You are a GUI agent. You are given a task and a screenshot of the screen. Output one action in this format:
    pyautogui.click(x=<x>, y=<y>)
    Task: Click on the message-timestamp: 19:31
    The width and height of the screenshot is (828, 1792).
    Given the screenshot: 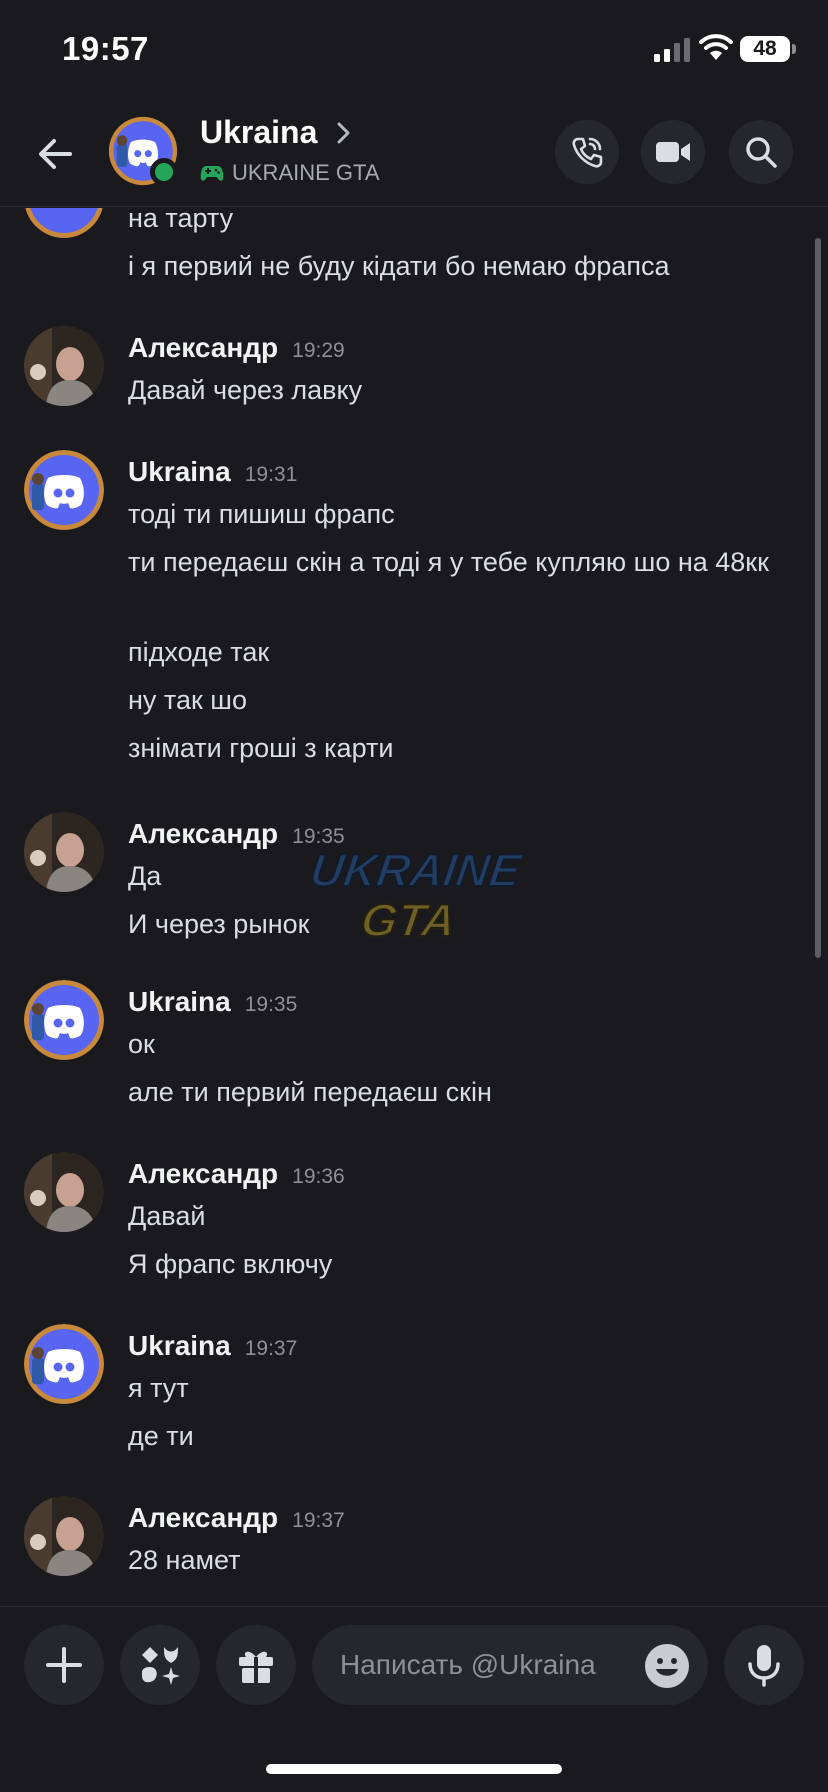 What is the action you would take?
    pyautogui.click(x=271, y=474)
    